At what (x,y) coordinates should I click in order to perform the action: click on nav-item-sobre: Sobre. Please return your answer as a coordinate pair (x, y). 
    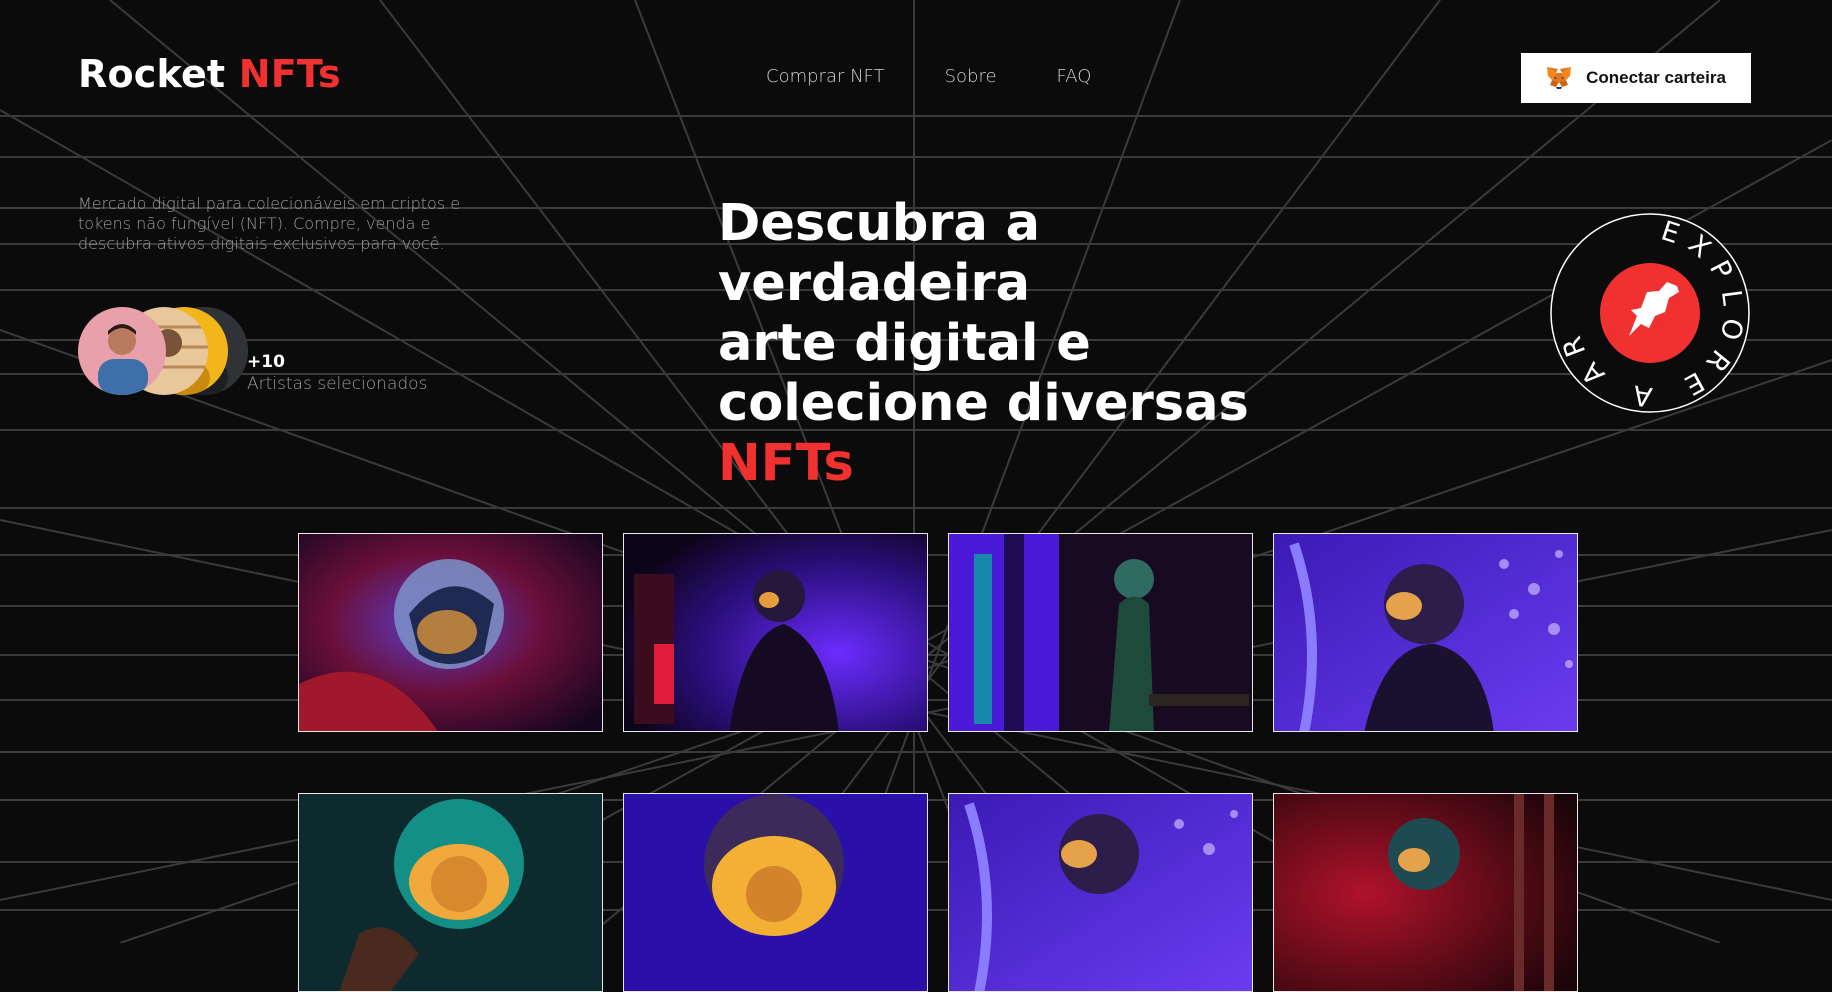
    Looking at the image, I should click on (971, 76).